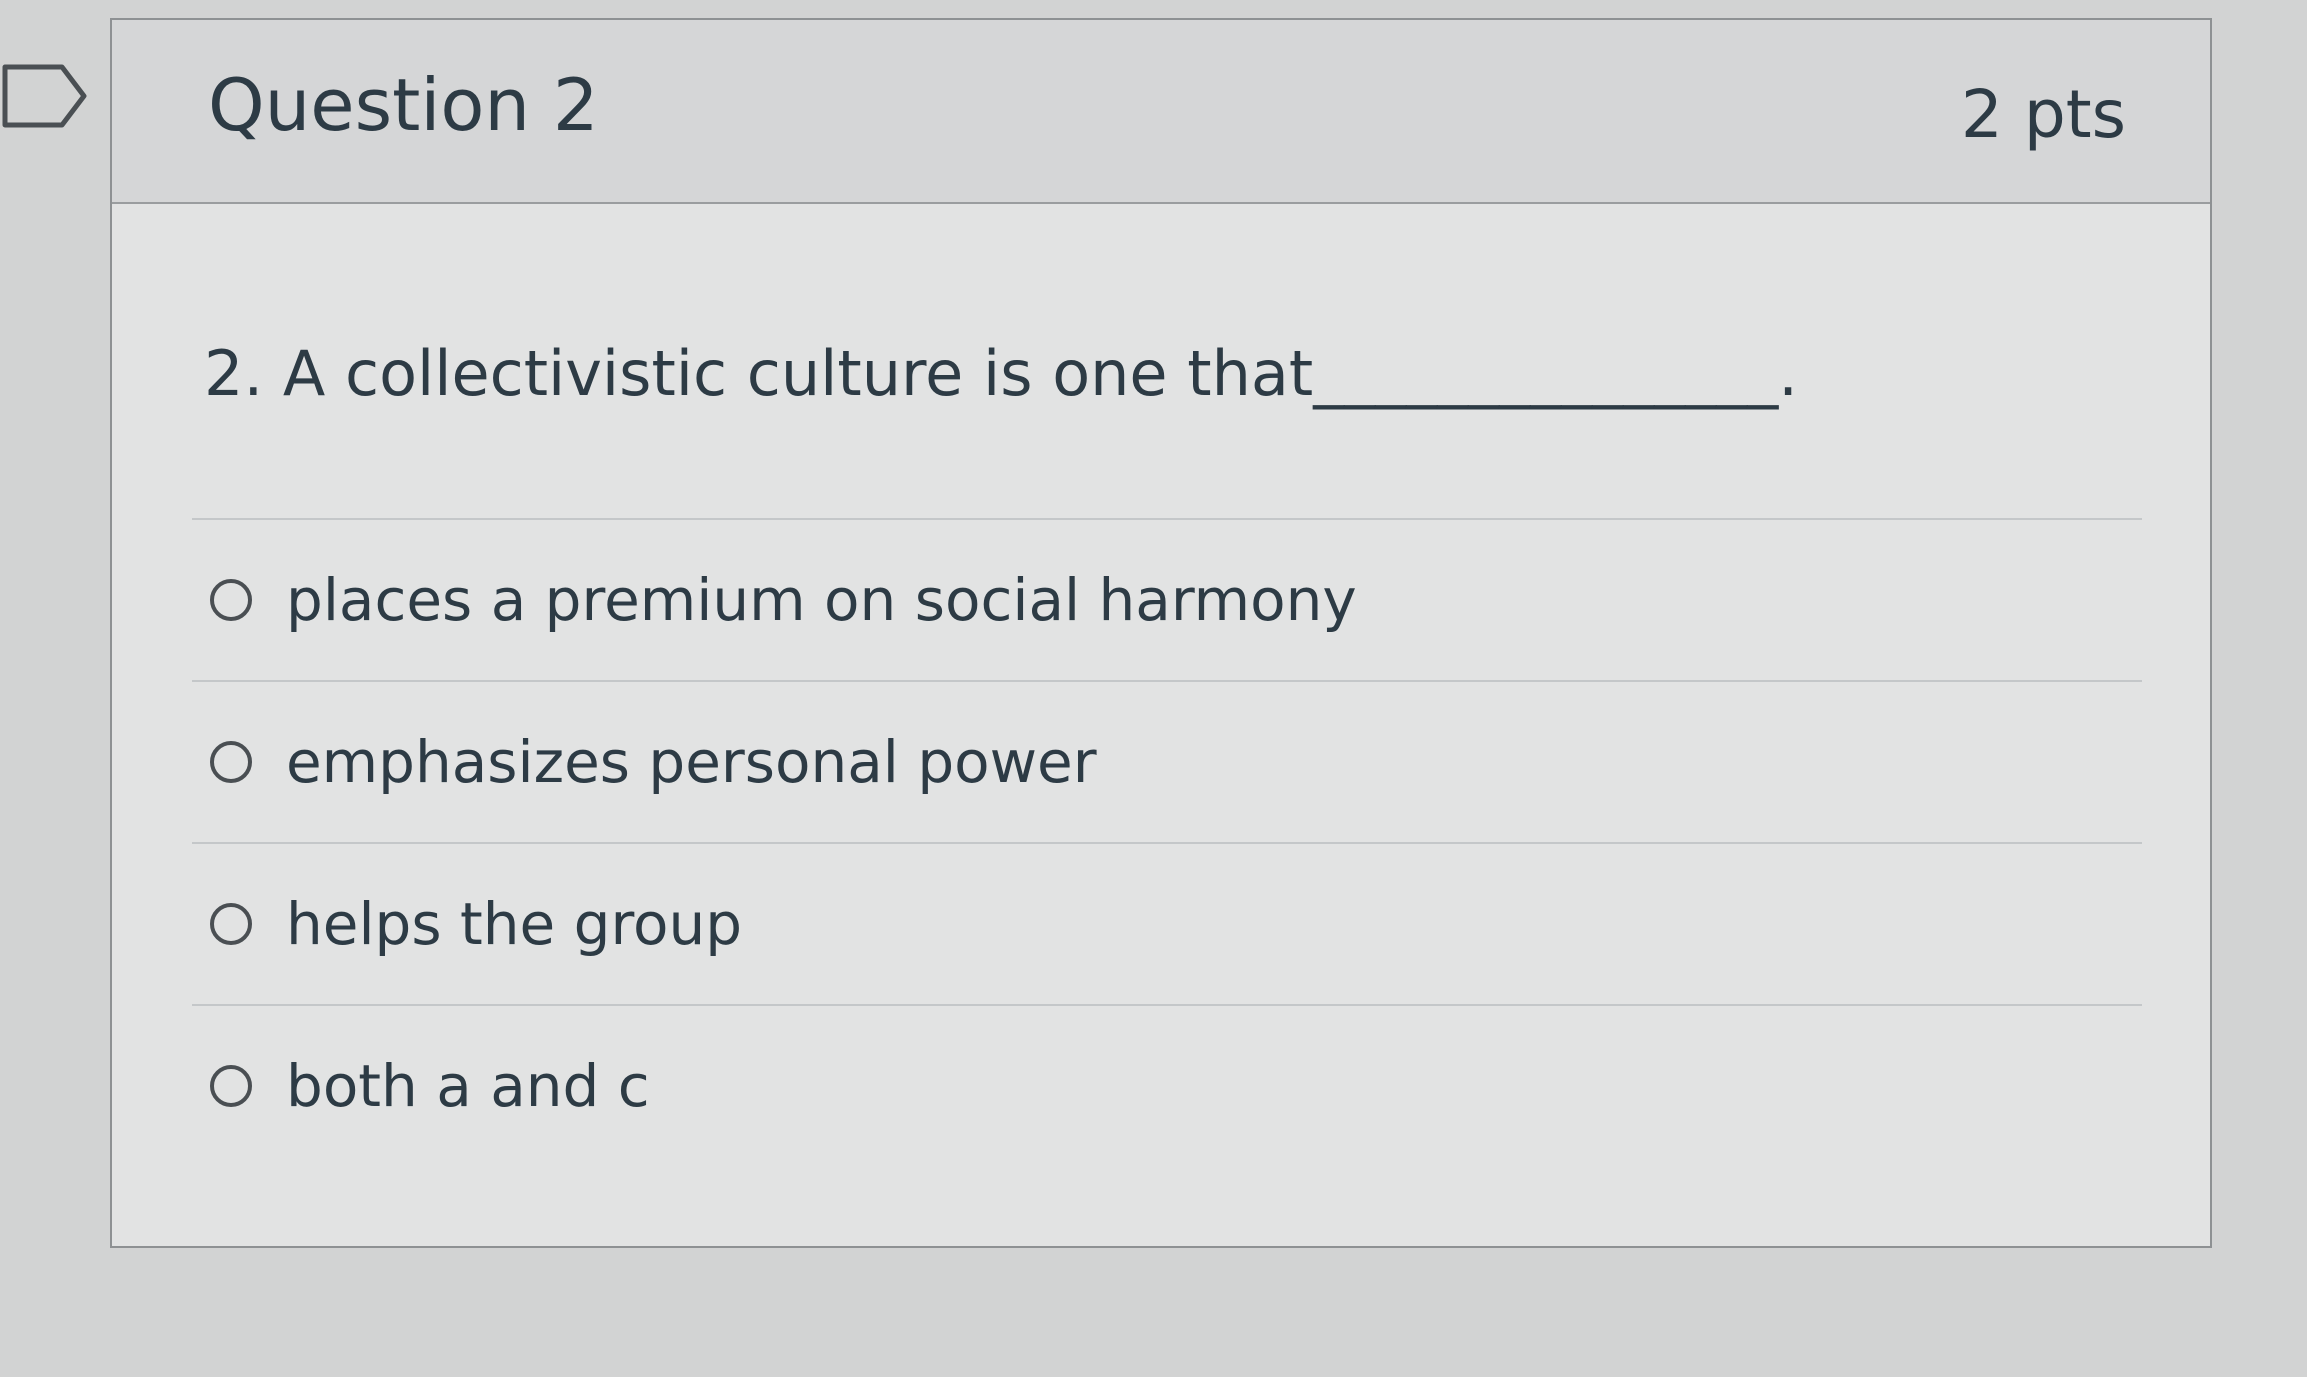  Describe the element at coordinates (821, 600) in the screenshot. I see `answer-label: places a premium on social harmony` at that location.